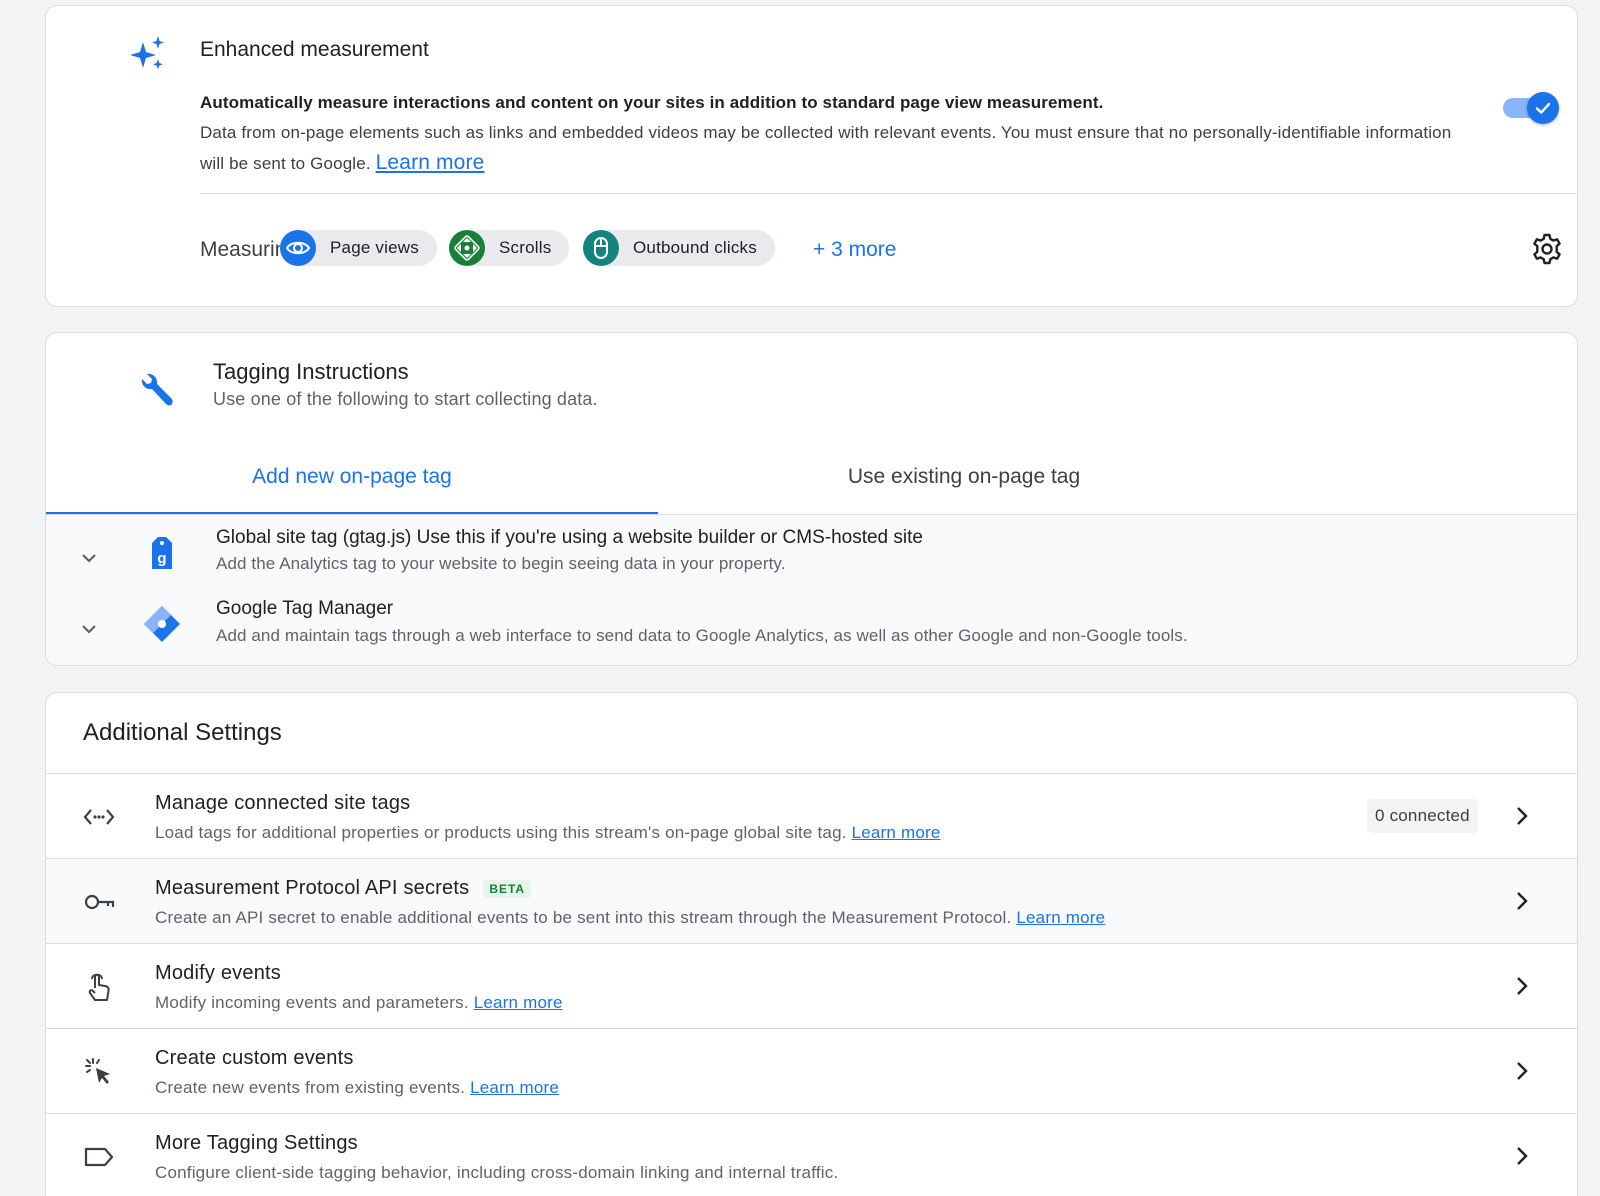  What do you see at coordinates (374, 247) in the screenshot?
I see `chip-label: Page views` at bounding box center [374, 247].